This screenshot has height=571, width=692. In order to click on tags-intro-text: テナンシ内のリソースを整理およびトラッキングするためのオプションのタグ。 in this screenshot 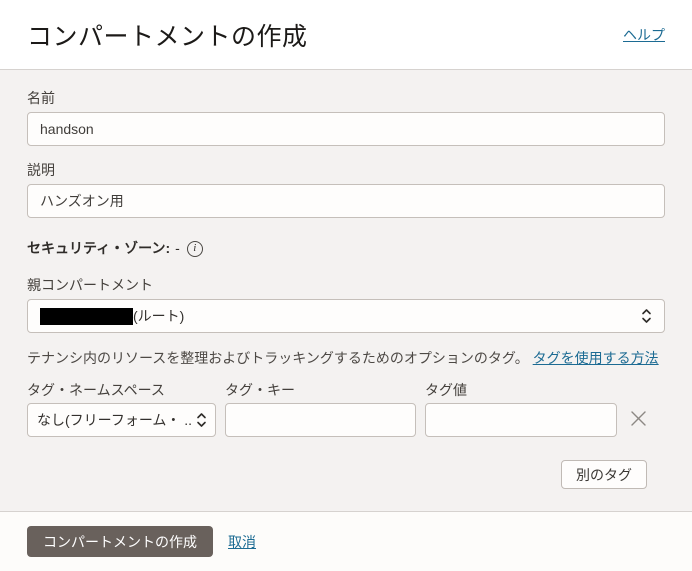, I will do `click(278, 358)`.